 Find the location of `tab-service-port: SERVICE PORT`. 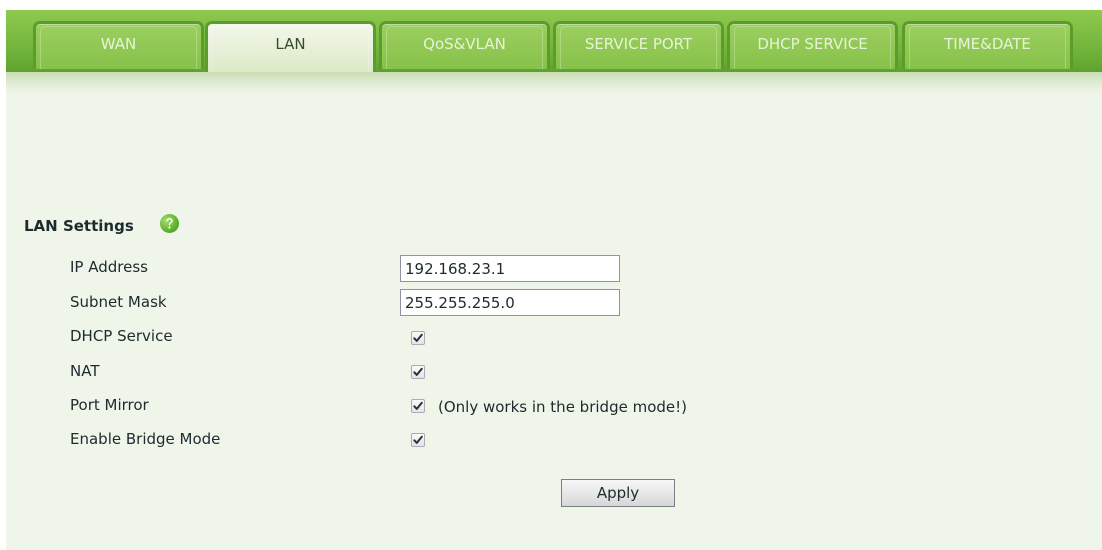

tab-service-port: SERVICE PORT is located at coordinates (638, 45).